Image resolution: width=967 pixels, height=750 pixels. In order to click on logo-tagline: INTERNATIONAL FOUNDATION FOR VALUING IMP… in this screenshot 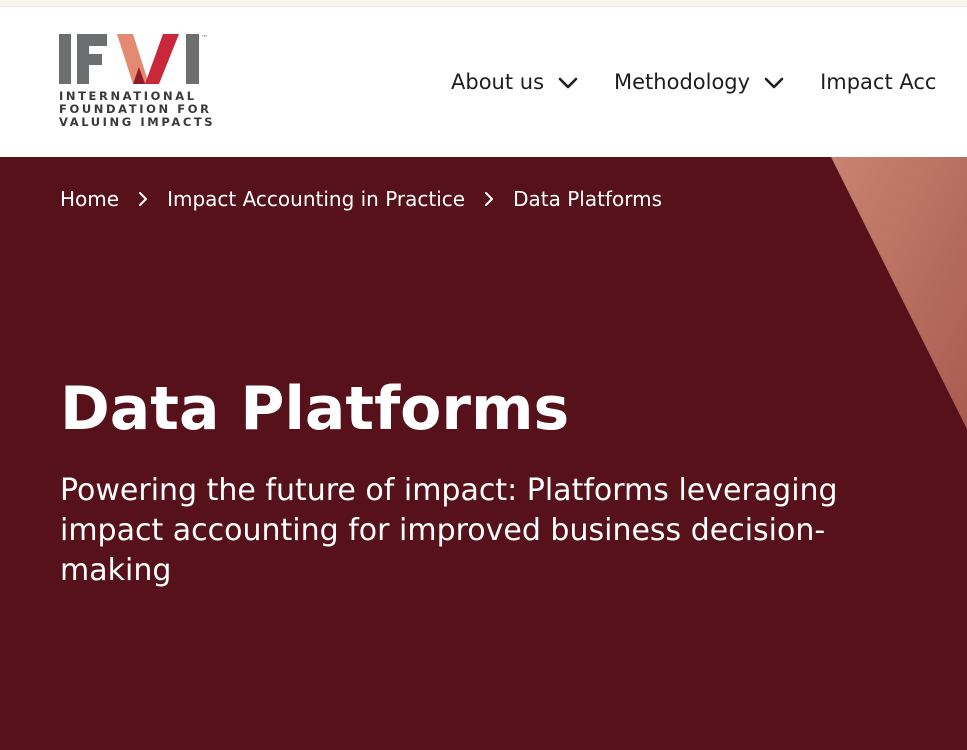, I will do `click(137, 109)`.